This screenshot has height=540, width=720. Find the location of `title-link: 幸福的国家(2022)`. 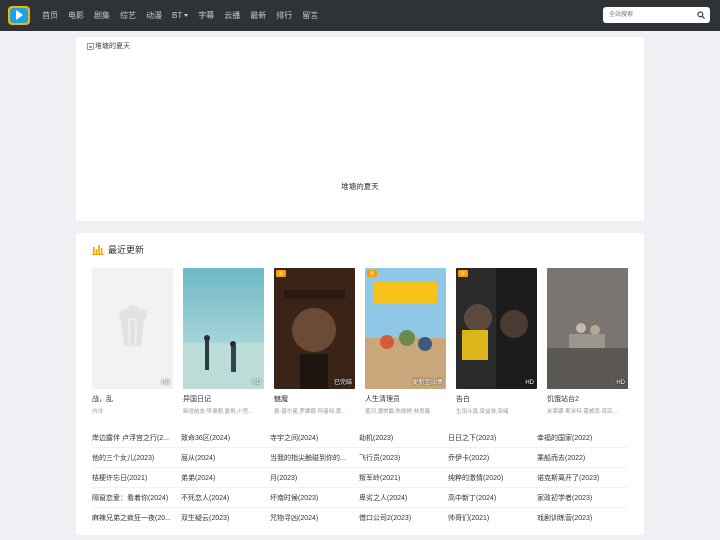

title-link: 幸福的国家(2022) is located at coordinates (581, 438).